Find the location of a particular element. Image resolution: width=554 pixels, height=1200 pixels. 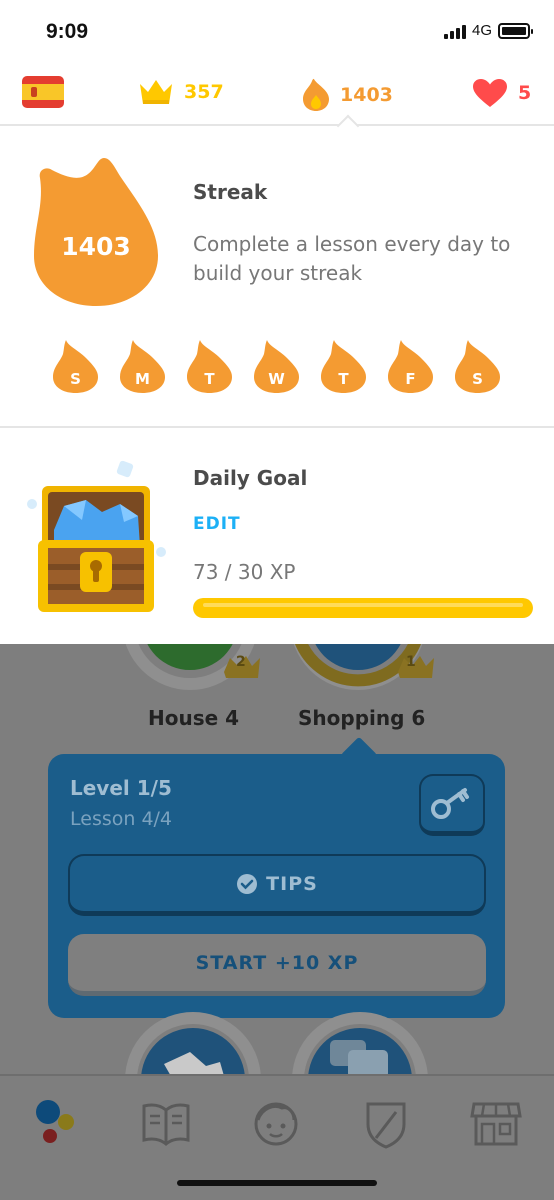

skill-house is located at coordinates (190, 670).